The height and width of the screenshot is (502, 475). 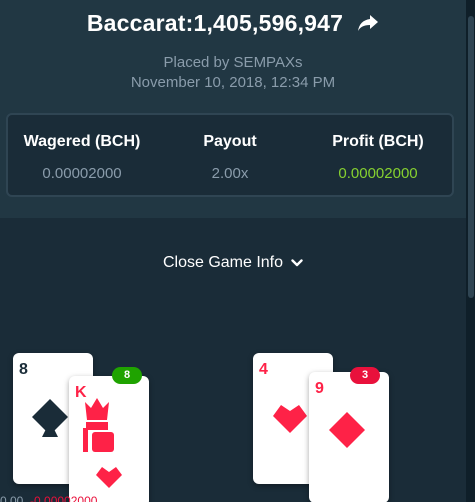 I want to click on player-card-2: K, so click(x=109, y=439).